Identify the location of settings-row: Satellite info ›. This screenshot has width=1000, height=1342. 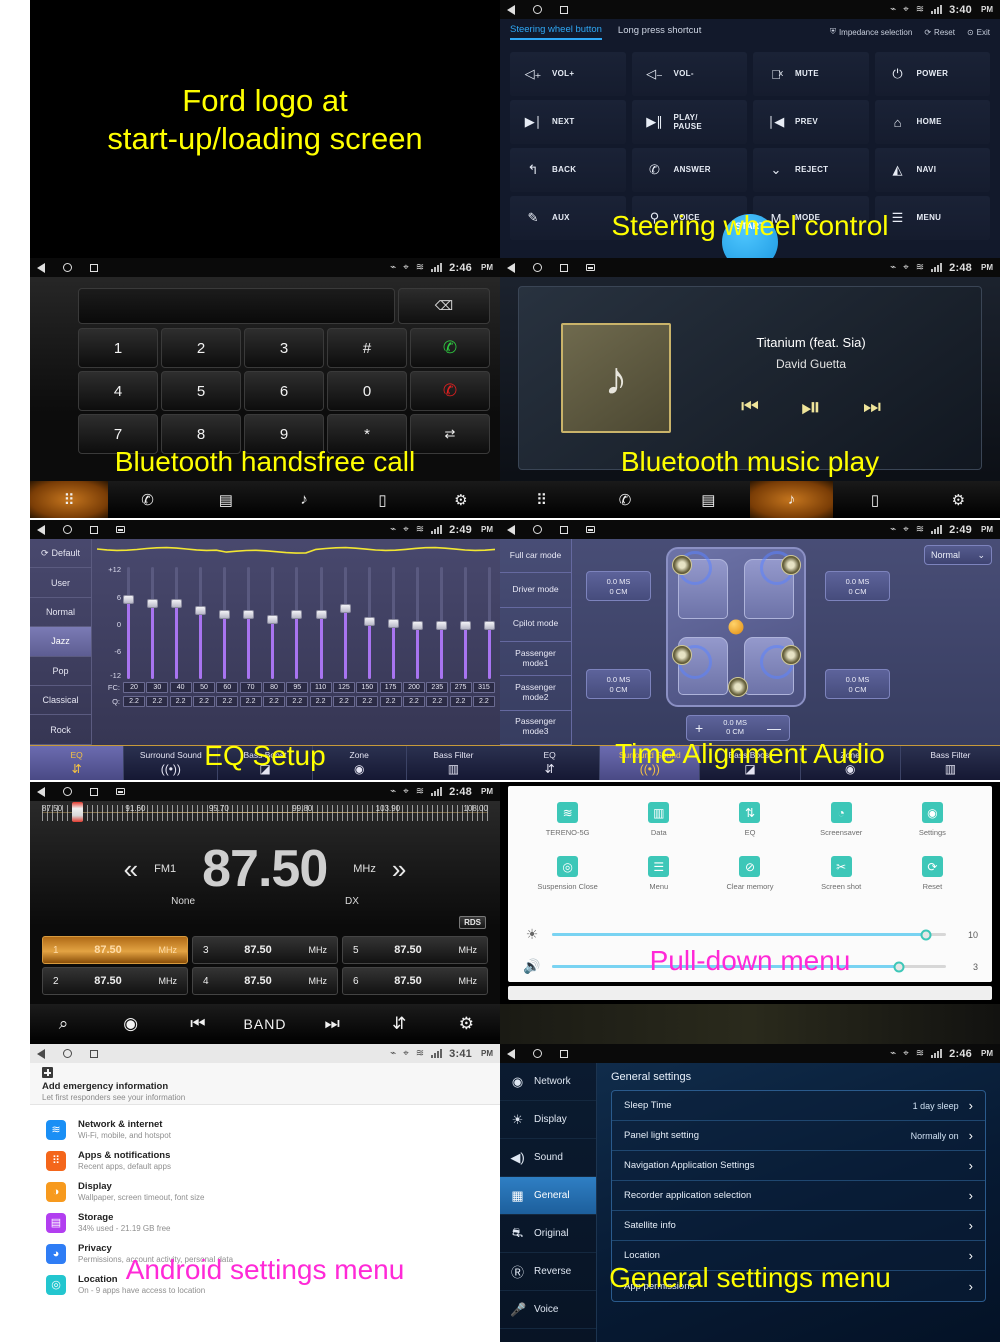
(798, 1226).